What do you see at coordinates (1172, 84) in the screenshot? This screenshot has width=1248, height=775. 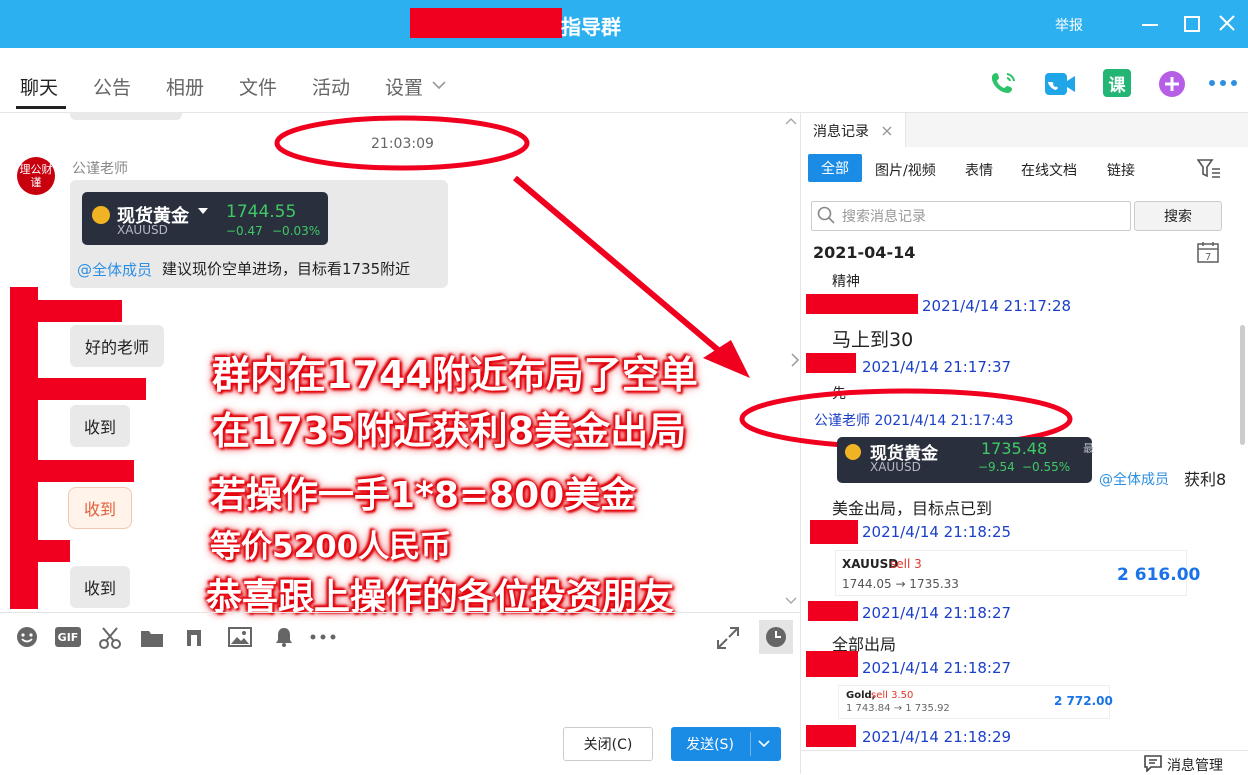 I see `add-app-icon` at bounding box center [1172, 84].